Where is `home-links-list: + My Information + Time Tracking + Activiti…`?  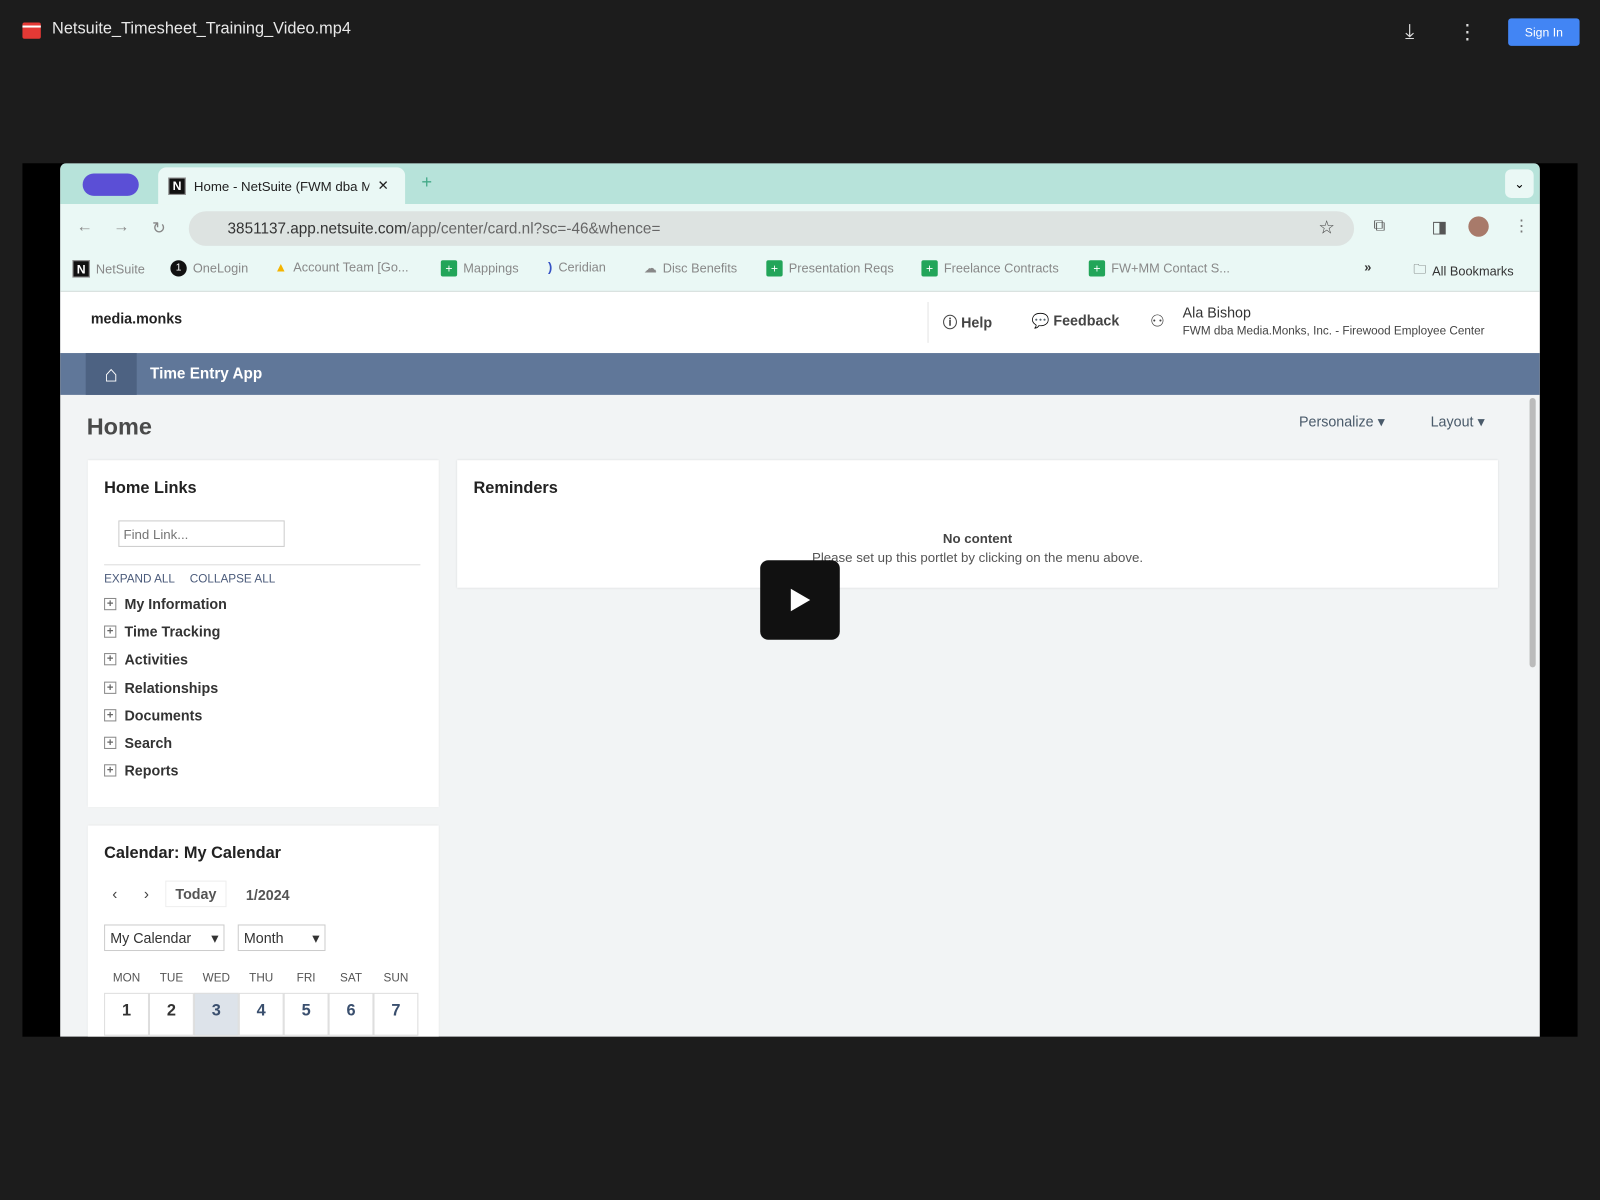 home-links-list: + My Information + Time Tracking + Activiti… is located at coordinates (165, 687).